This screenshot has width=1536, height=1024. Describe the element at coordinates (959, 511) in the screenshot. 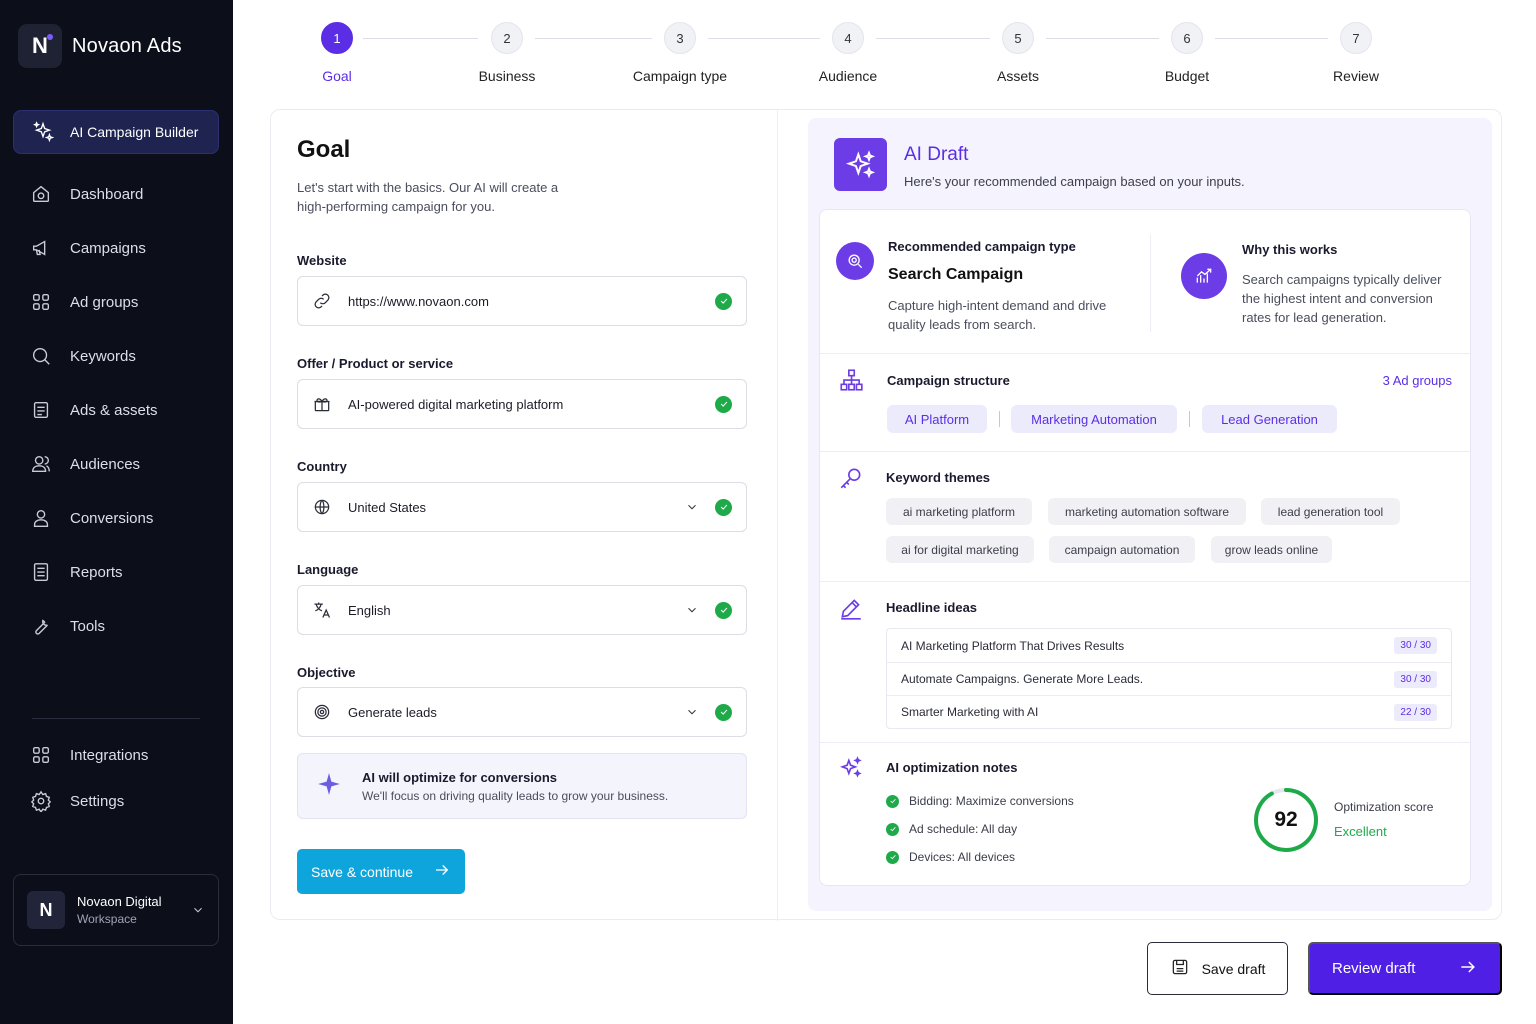

I see `keyword-chip: ai marketing platform` at that location.